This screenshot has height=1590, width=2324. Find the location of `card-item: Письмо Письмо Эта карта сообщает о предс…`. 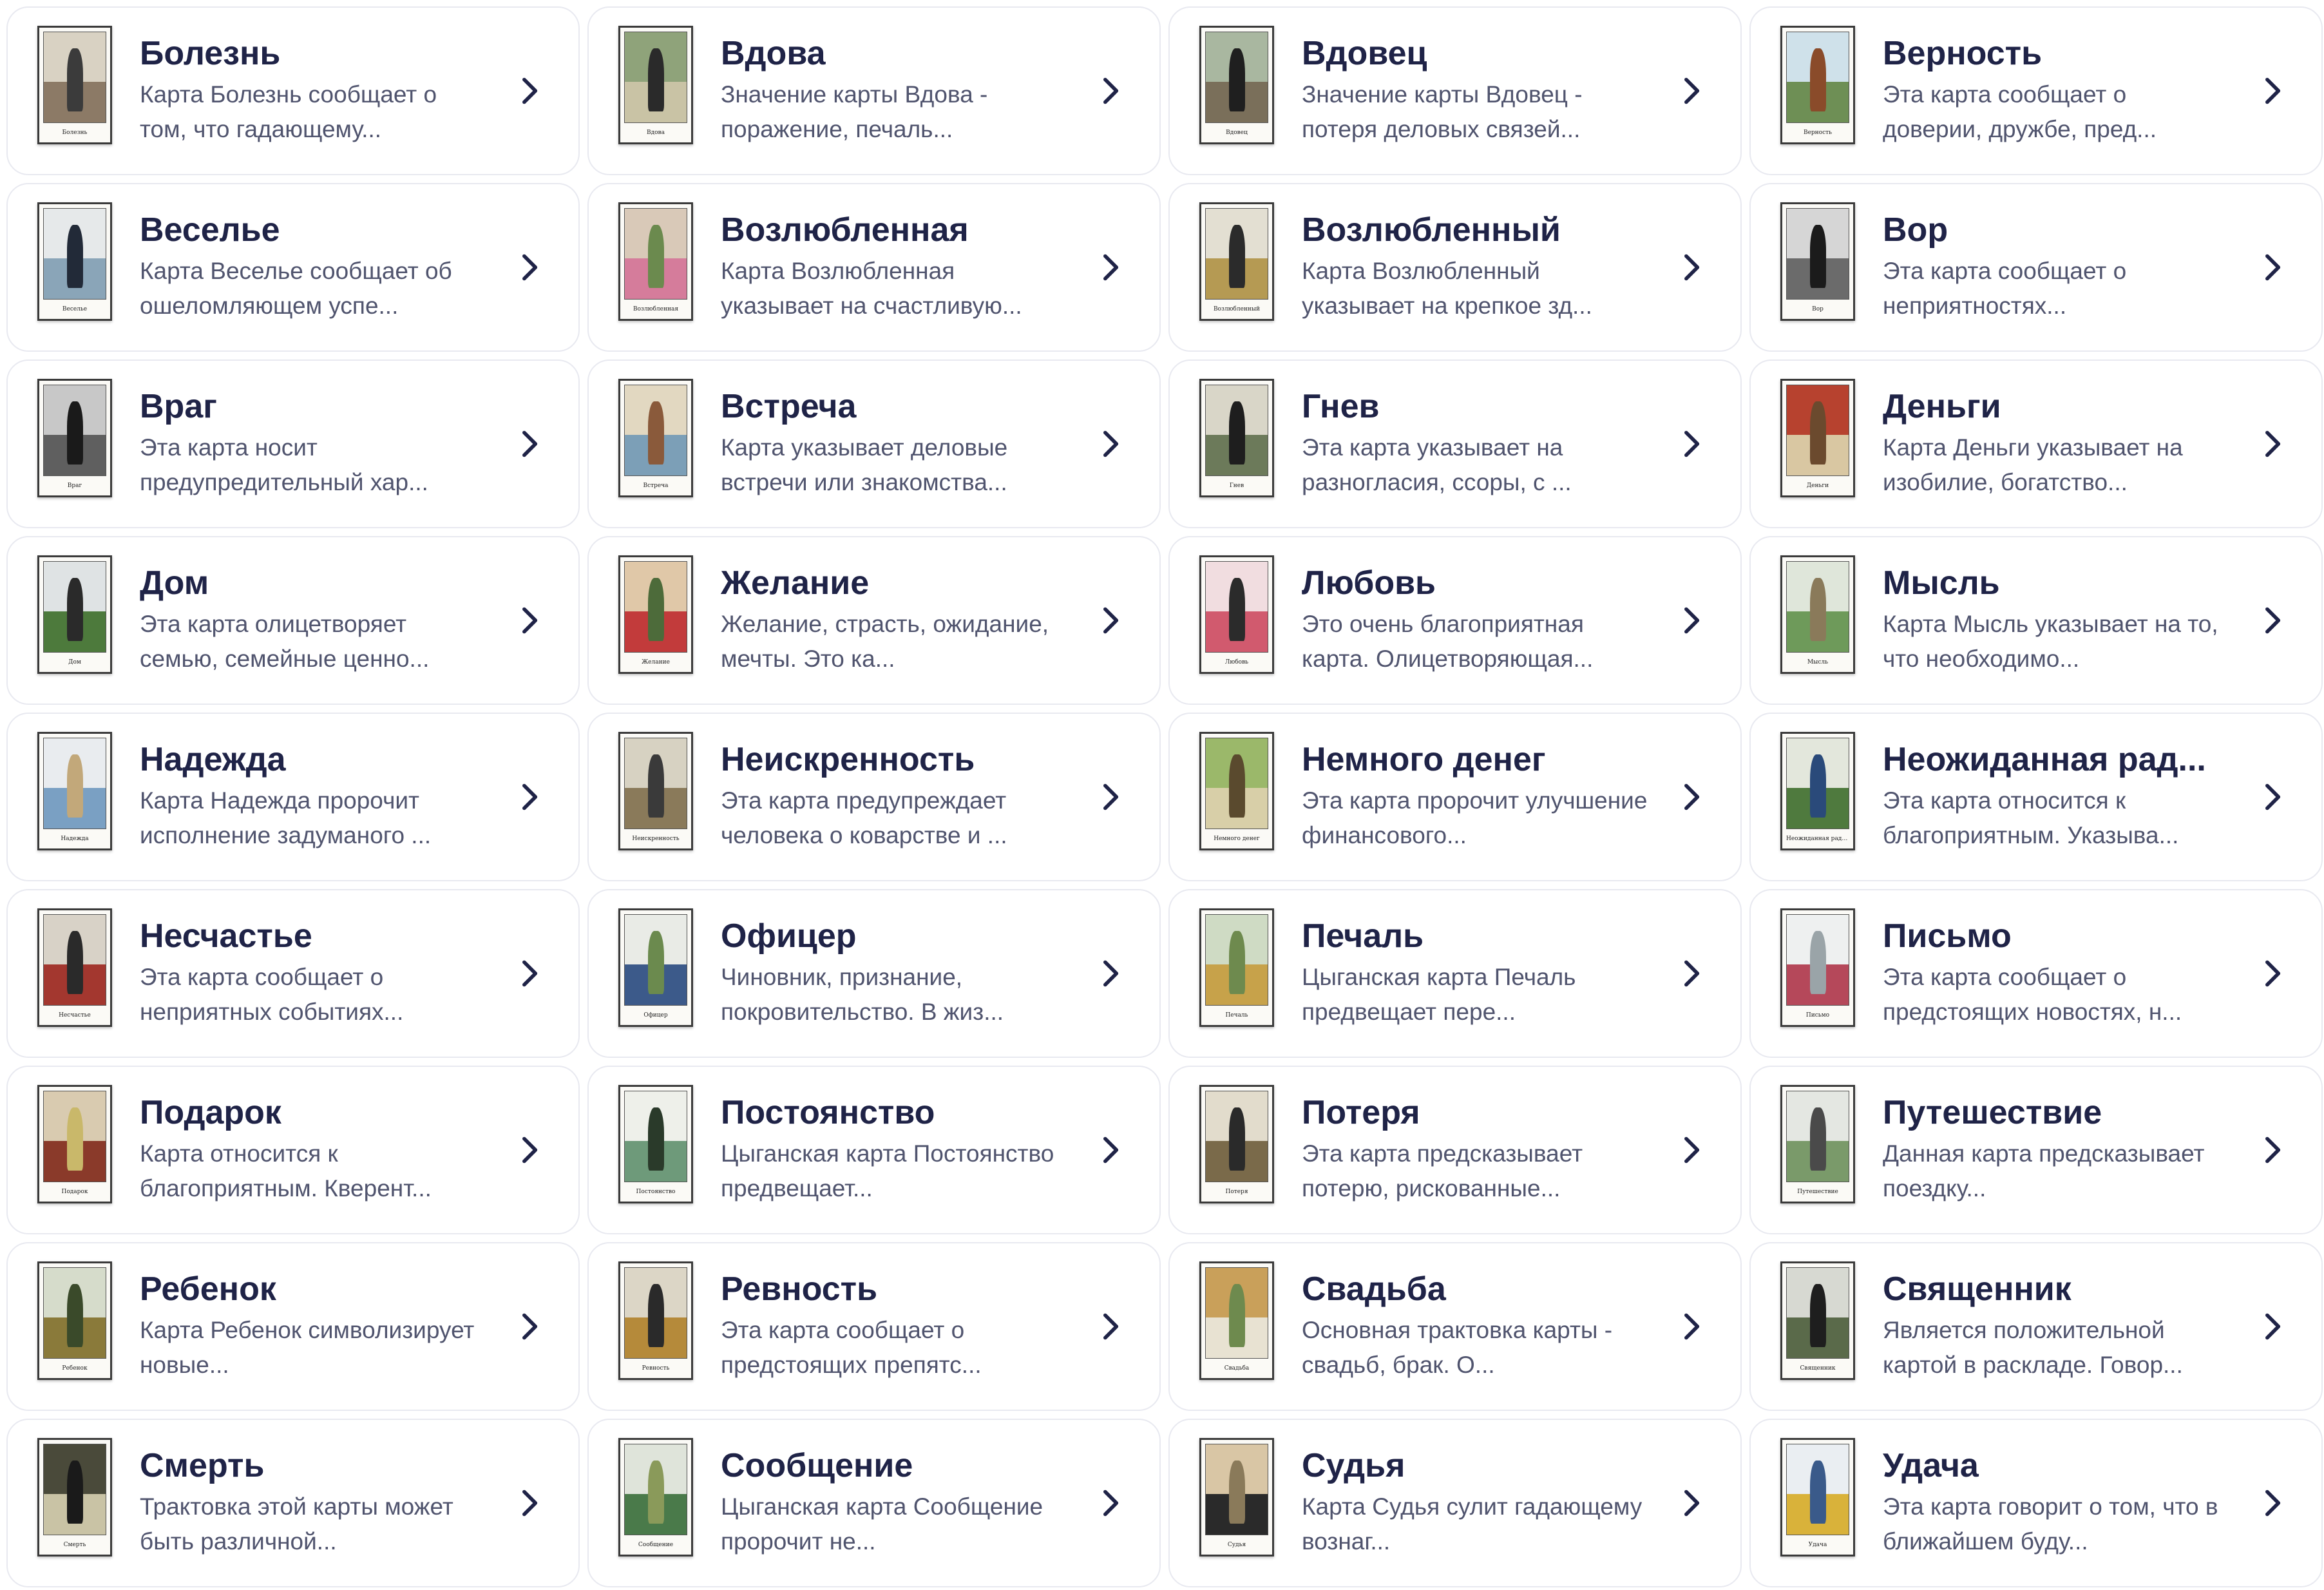

card-item: Письмо Письмо Эта карта сообщает о предс… is located at coordinates (2036, 973).